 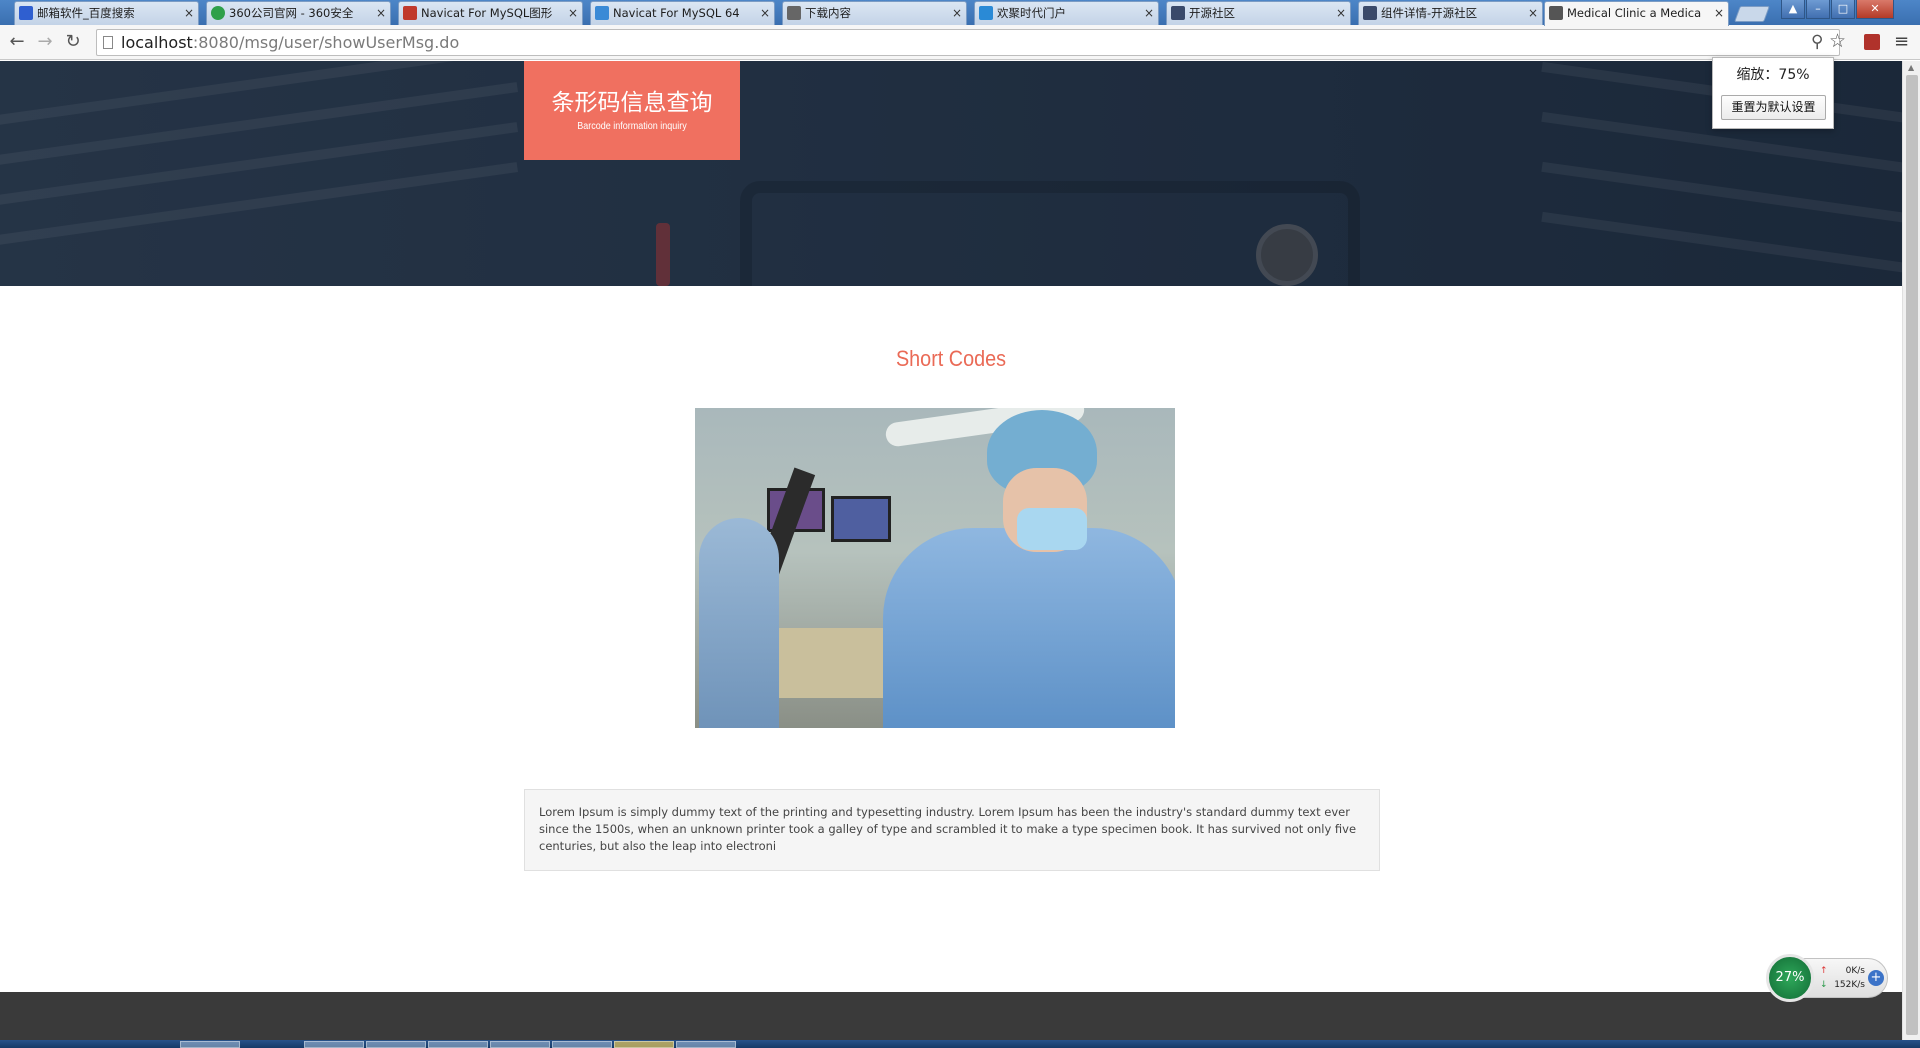 What do you see at coordinates (1824, 985) in the screenshot?
I see `download-arrow-icon: ↓` at bounding box center [1824, 985].